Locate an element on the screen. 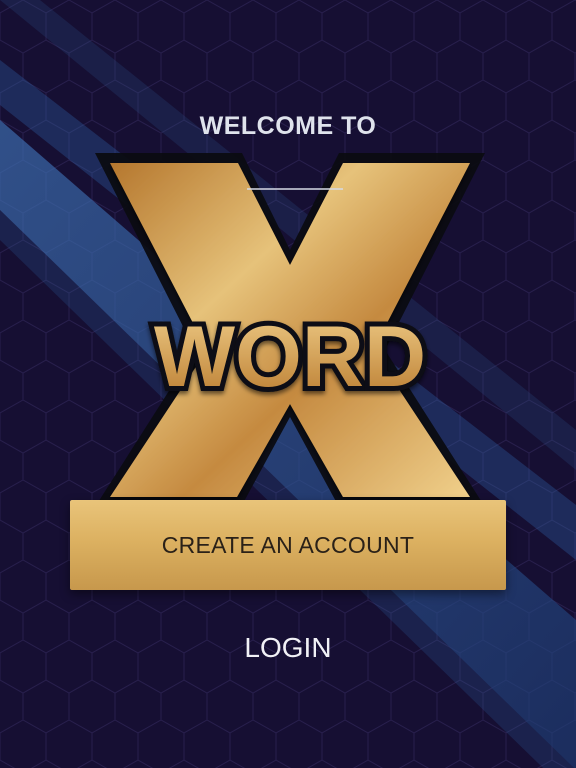 The image size is (576, 768). create-account-button: CREATE AN ACCOUNT is located at coordinates (288, 545).